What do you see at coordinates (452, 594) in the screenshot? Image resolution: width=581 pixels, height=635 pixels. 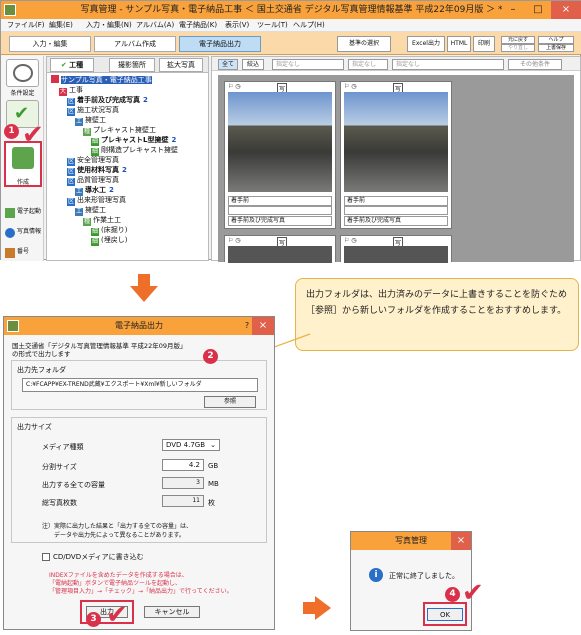 I see `step-badge-4: 4` at bounding box center [452, 594].